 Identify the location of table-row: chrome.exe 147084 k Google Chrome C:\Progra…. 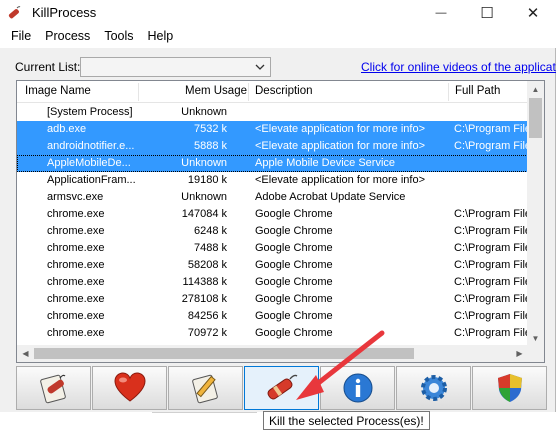
(272, 214).